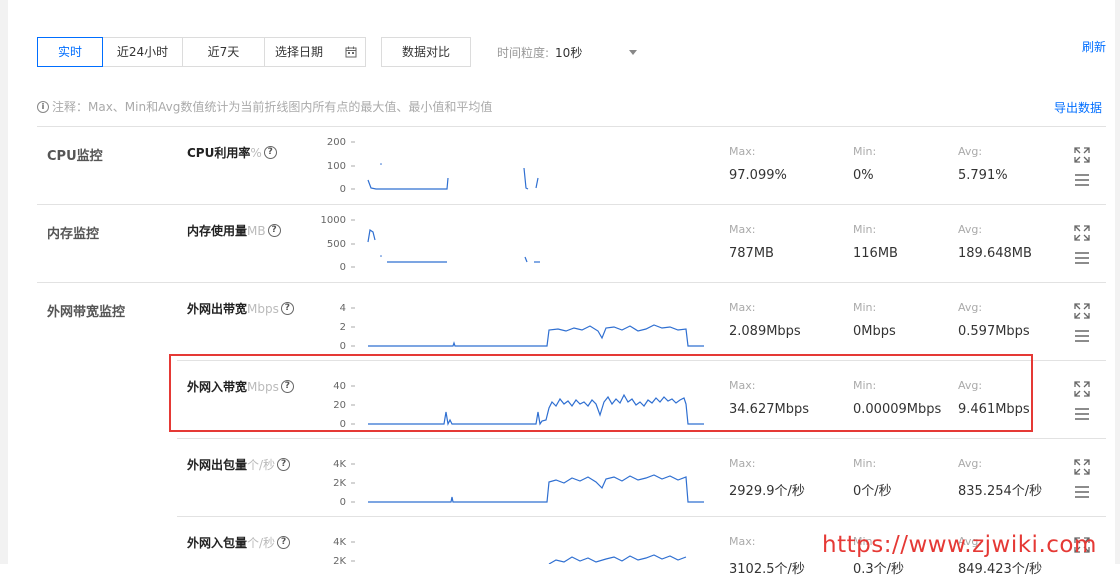 The image size is (1120, 577). Describe the element at coordinates (343, 327) in the screenshot. I see `y-tick-label: 2` at that location.